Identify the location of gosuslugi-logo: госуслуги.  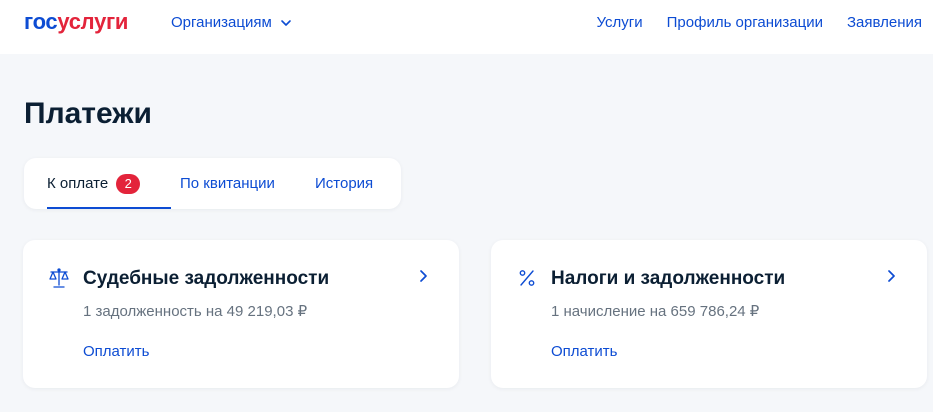
(76, 22).